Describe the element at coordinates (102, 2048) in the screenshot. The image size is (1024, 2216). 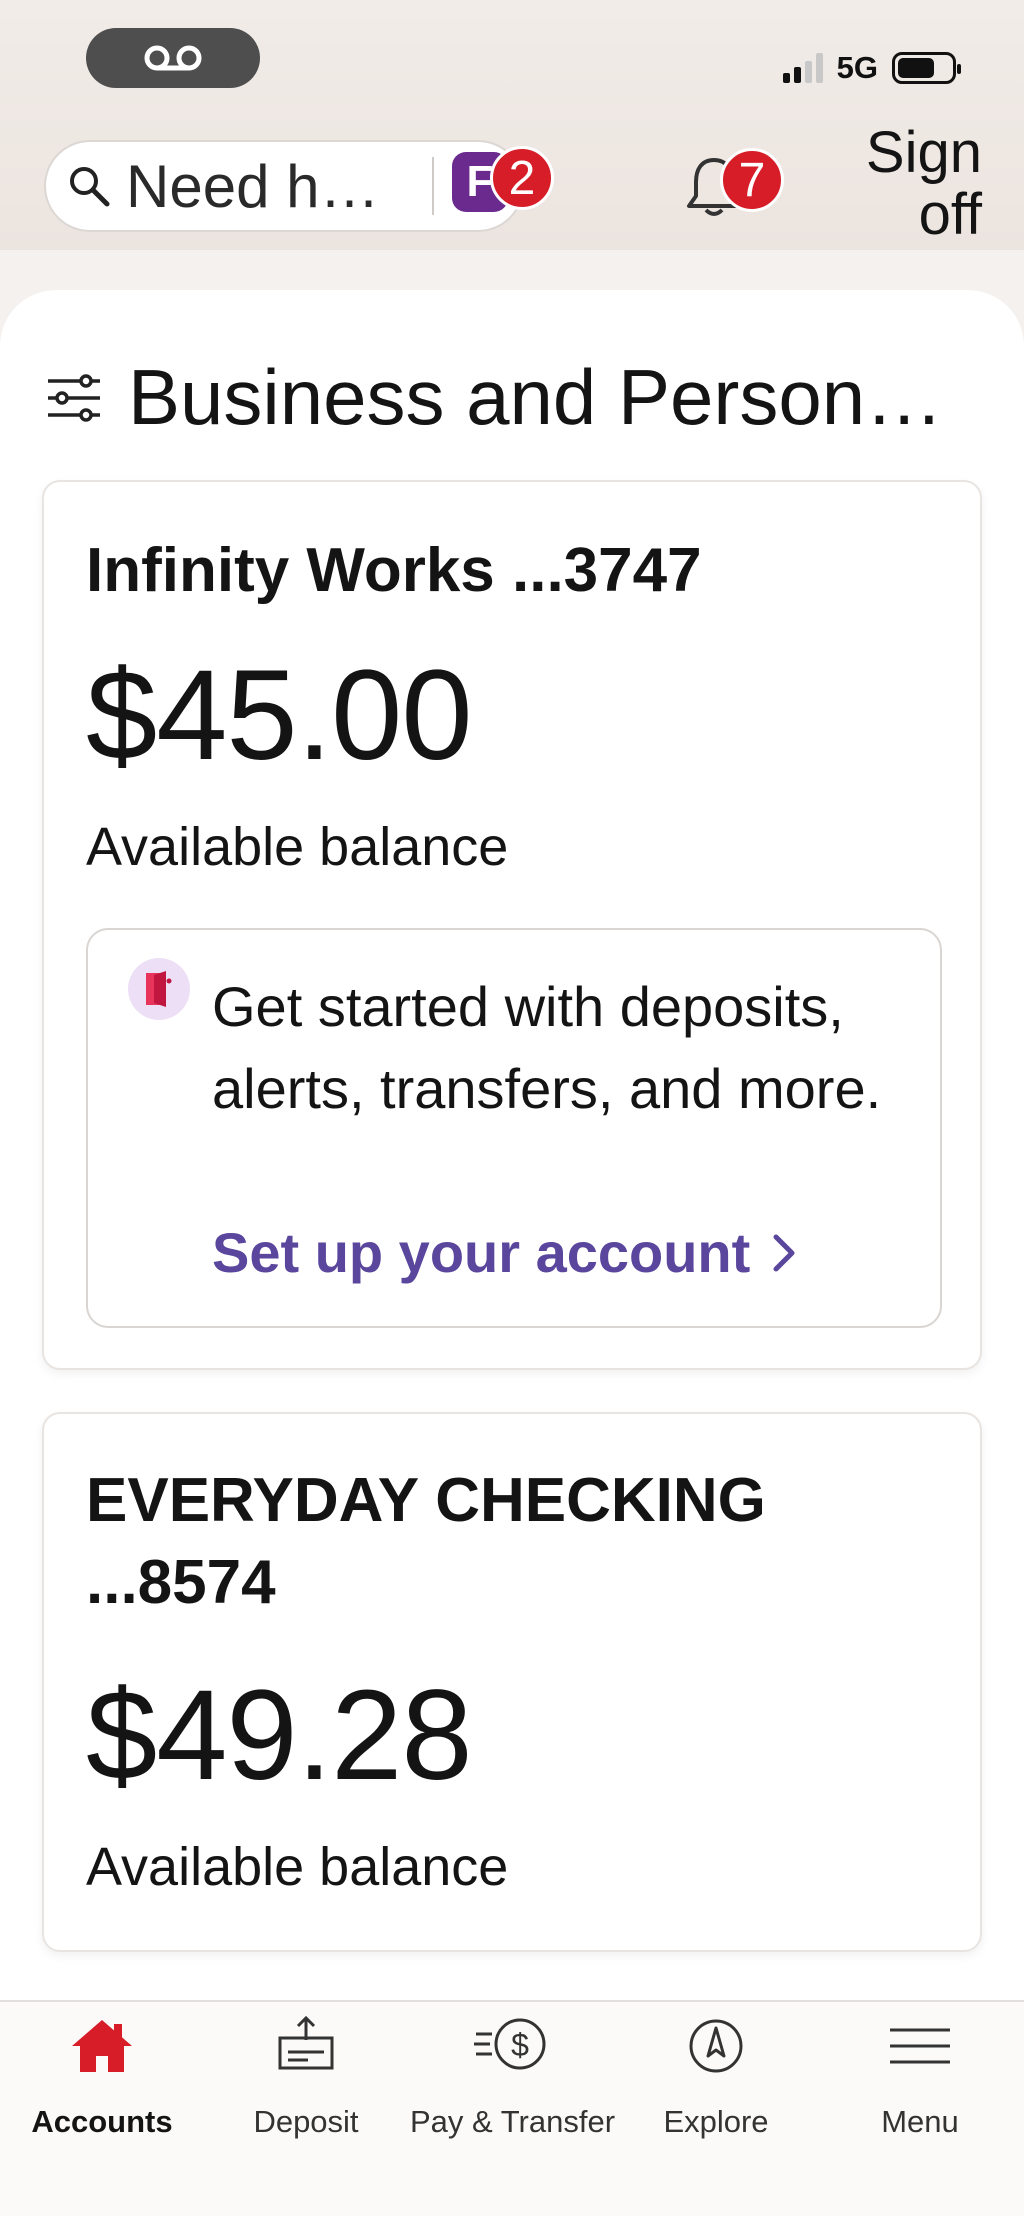
I see `home-icon` at that location.